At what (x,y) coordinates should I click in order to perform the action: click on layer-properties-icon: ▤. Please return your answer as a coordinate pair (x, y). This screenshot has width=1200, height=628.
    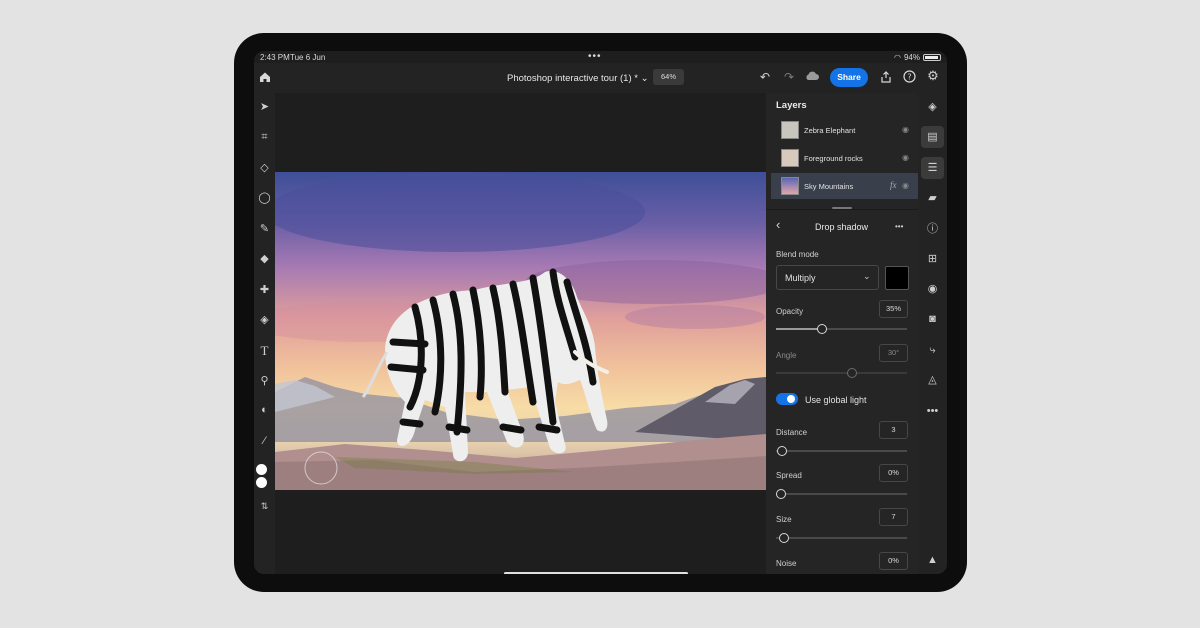
    Looking at the image, I should click on (932, 137).